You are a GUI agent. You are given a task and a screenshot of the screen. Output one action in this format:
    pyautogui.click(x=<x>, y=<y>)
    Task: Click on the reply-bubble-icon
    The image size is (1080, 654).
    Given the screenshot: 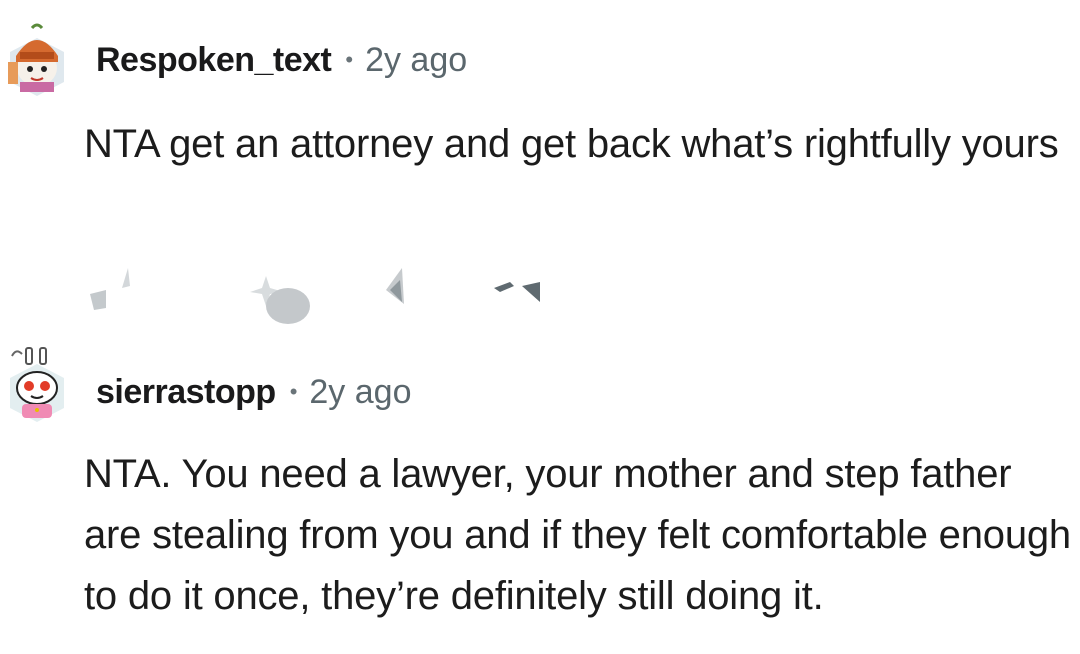 What is the action you would take?
    pyautogui.click(x=280, y=300)
    